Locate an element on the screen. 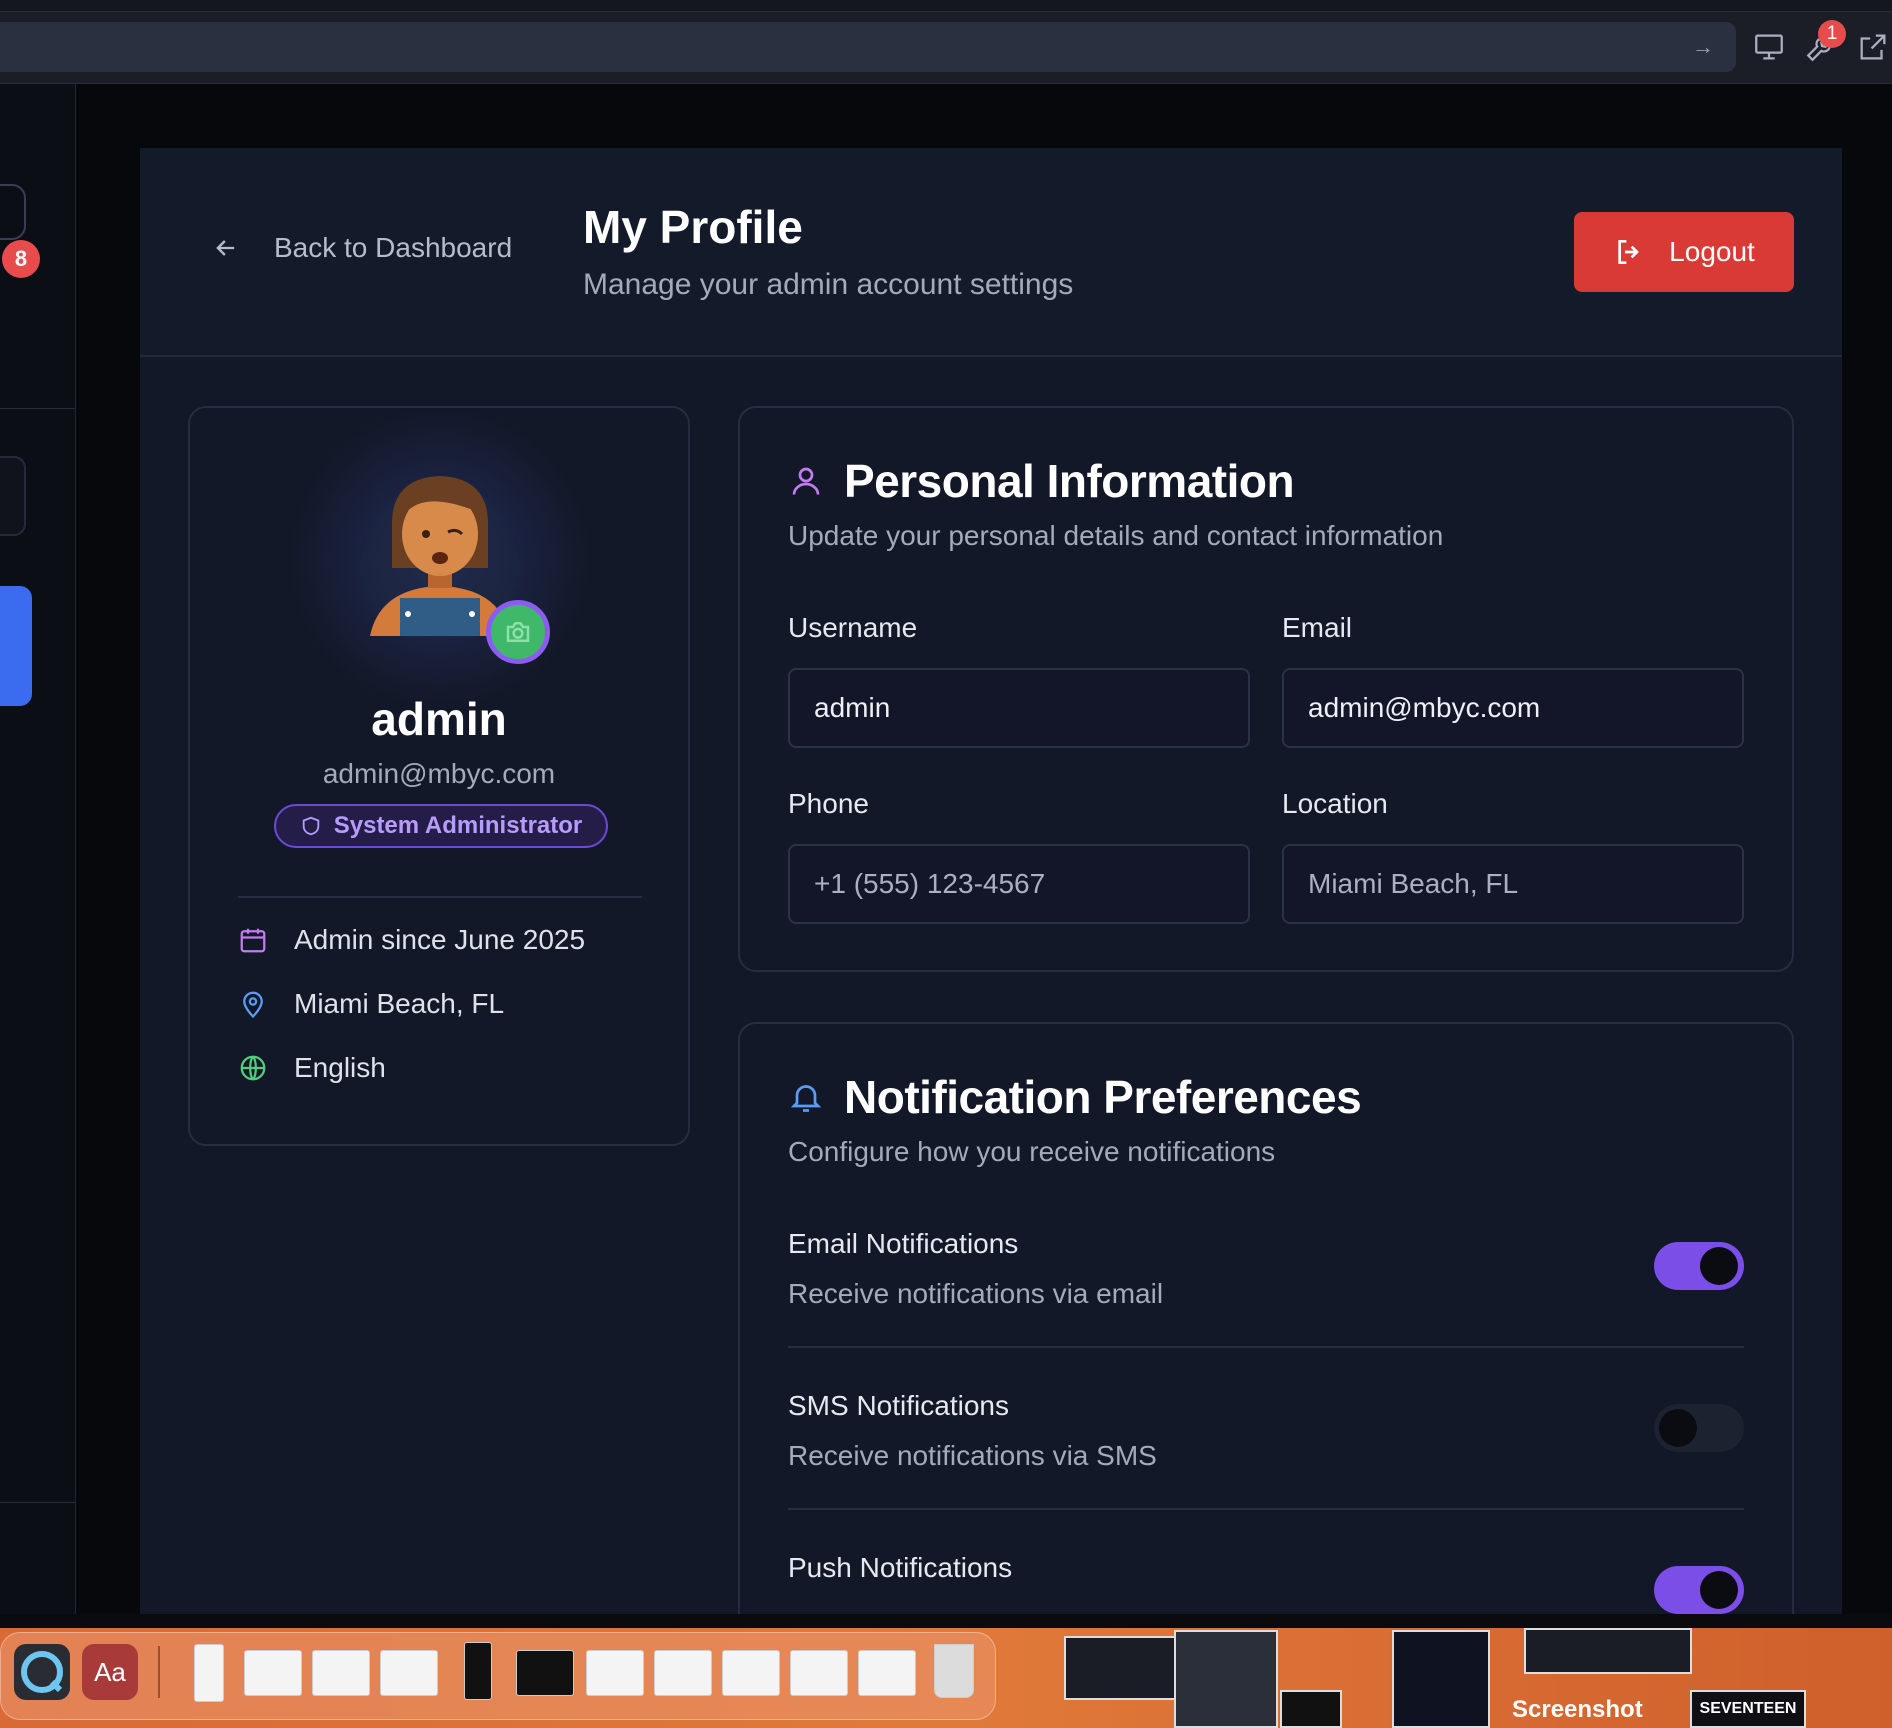 The width and height of the screenshot is (1892, 1728). notification-title: Notification Preferences is located at coordinates (1103, 1097).